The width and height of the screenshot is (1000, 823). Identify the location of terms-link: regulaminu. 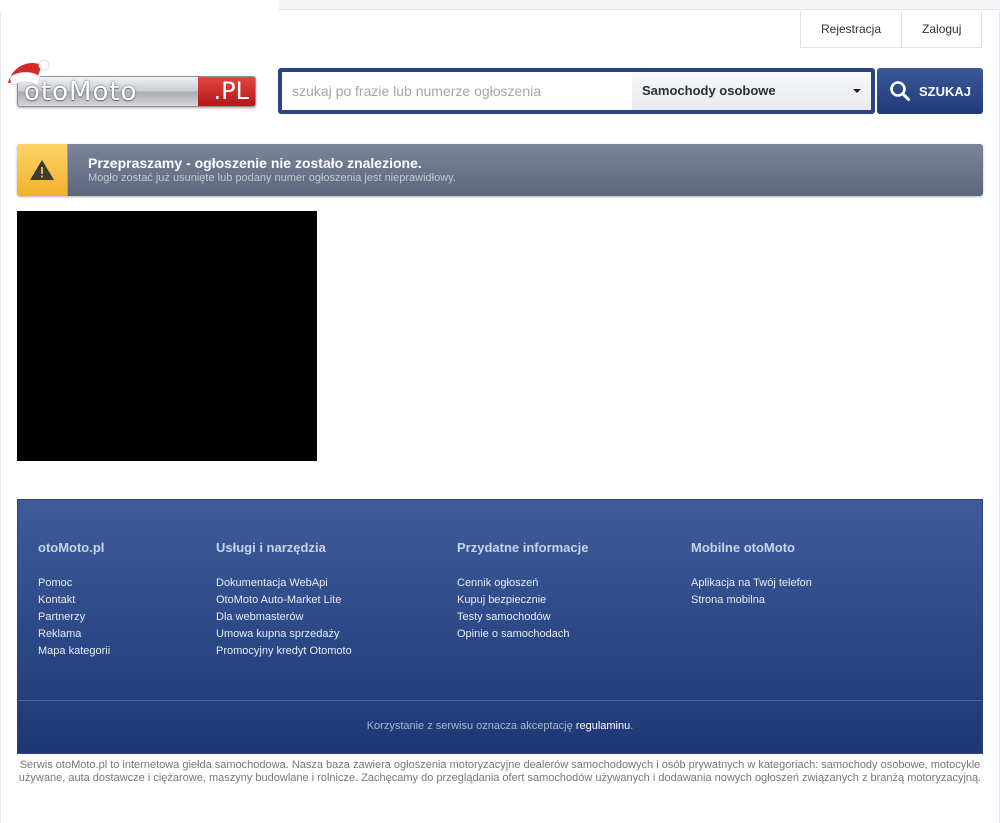
(603, 726).